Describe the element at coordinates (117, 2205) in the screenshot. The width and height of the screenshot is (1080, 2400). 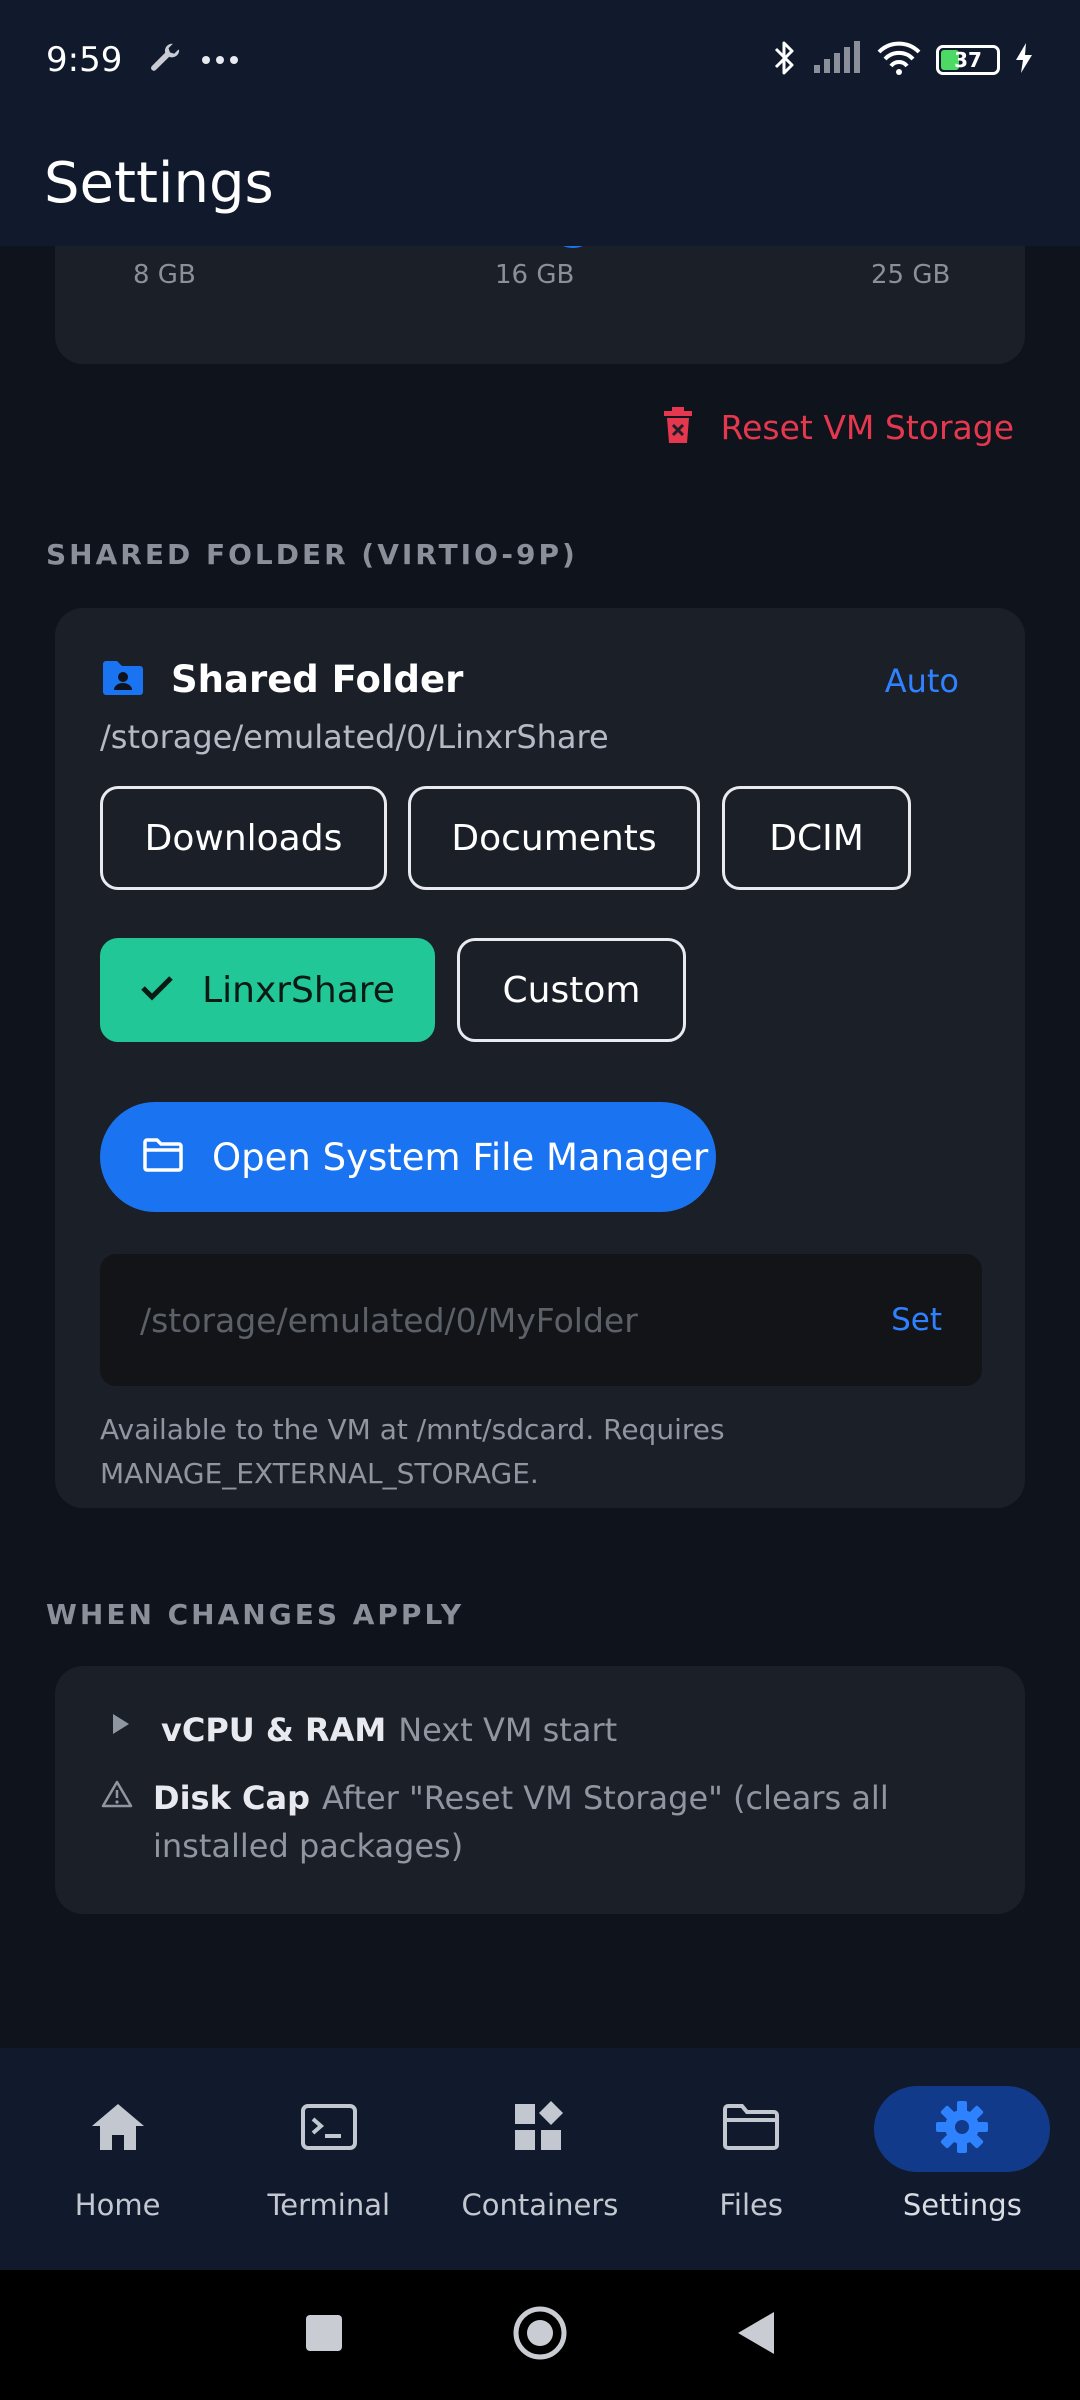
I see `nav-label: Home` at that location.